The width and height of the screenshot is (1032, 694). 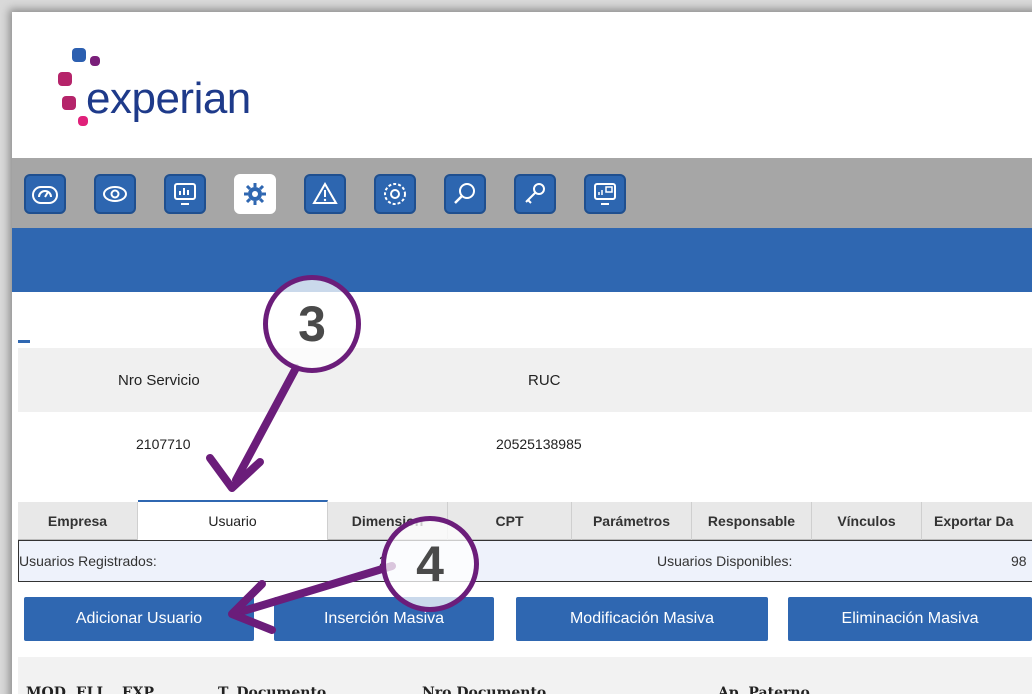 I want to click on search-icon, so click(x=464, y=193).